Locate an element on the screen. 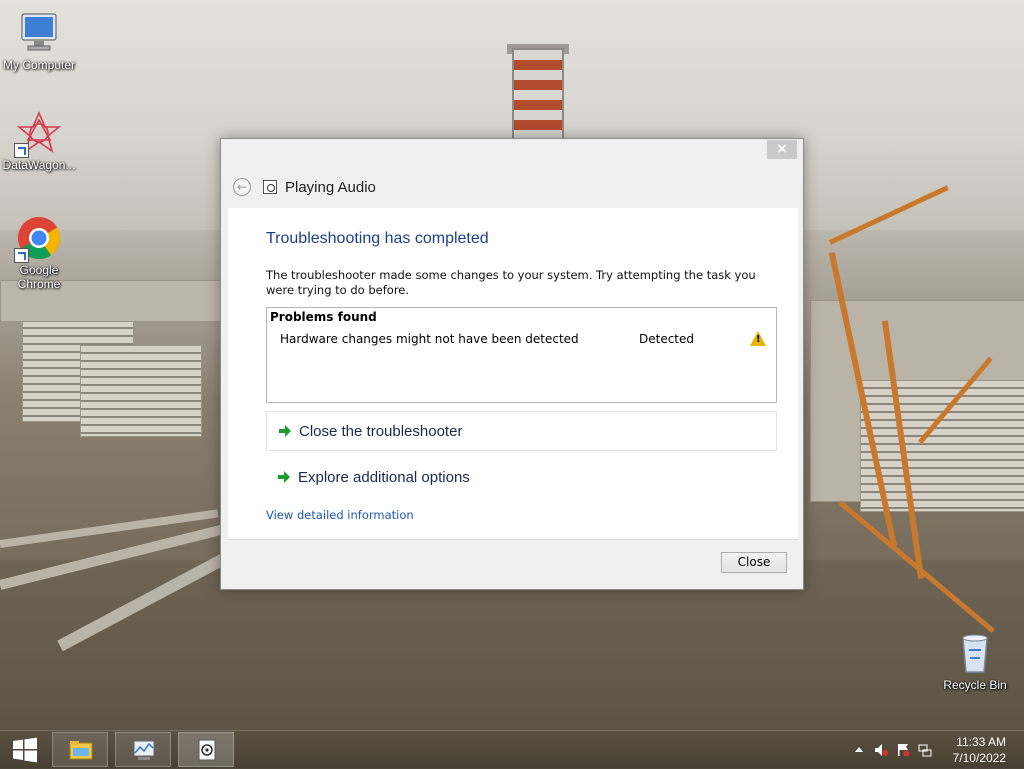 The image size is (1024, 769). taskbar-file-explorer is located at coordinates (80, 749).